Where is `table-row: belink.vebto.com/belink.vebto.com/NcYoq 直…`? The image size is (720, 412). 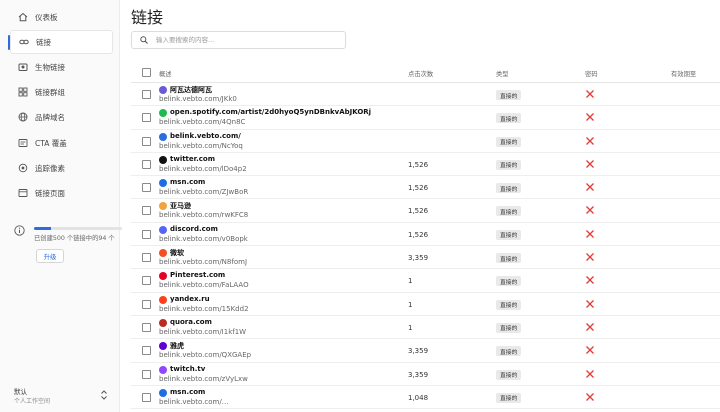
table-row: belink.vebto.com/belink.vebto.com/NcYoq 直… is located at coordinates (425, 141).